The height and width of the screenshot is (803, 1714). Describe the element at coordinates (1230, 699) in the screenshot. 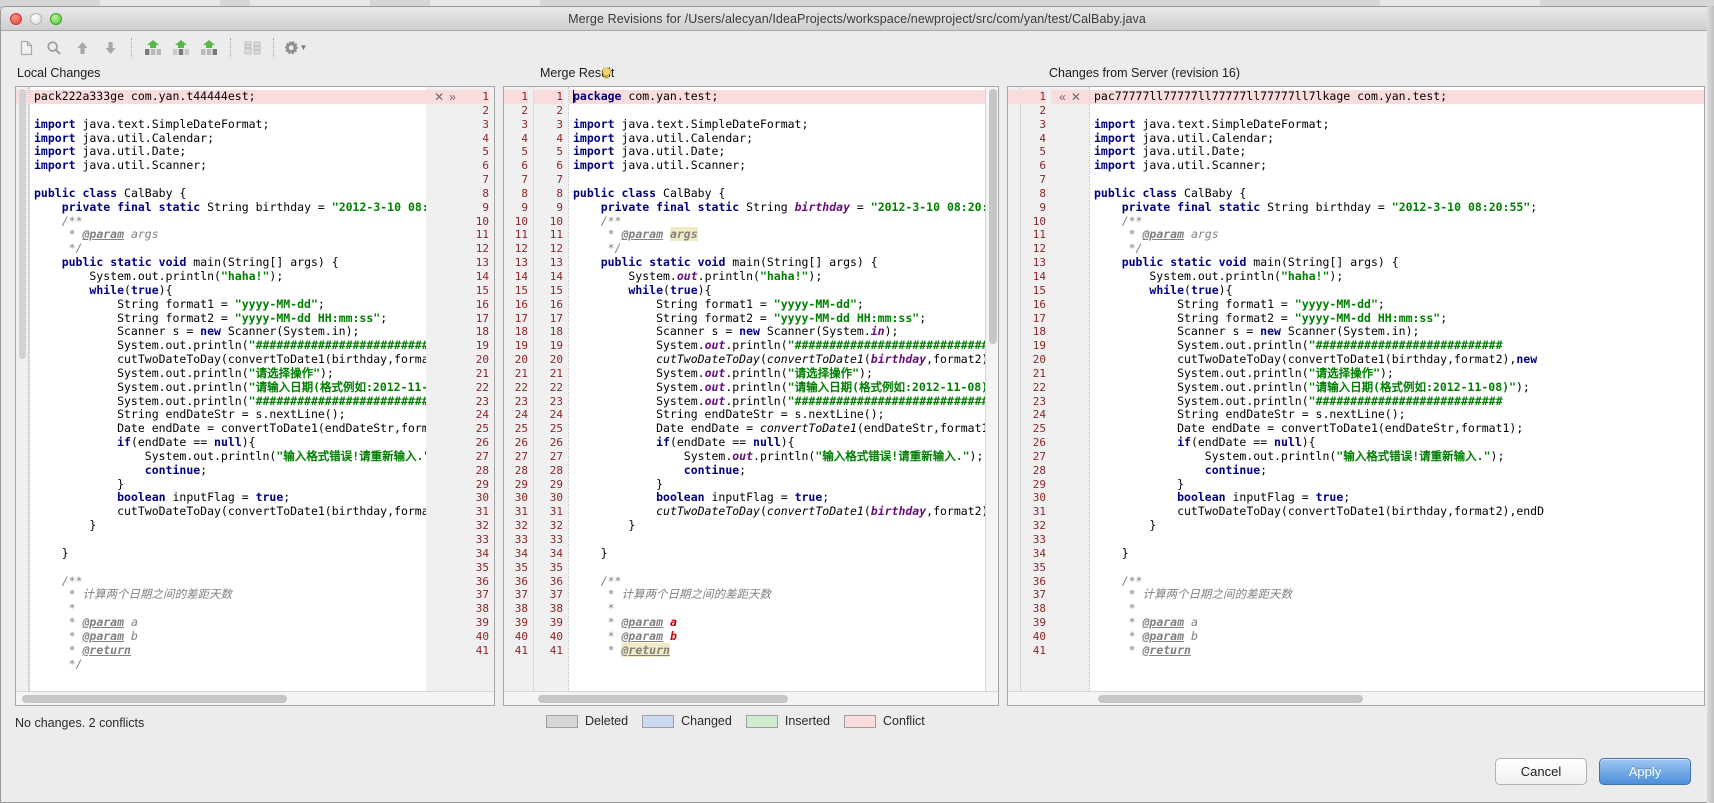

I see `right-hscroll-thumb` at that location.